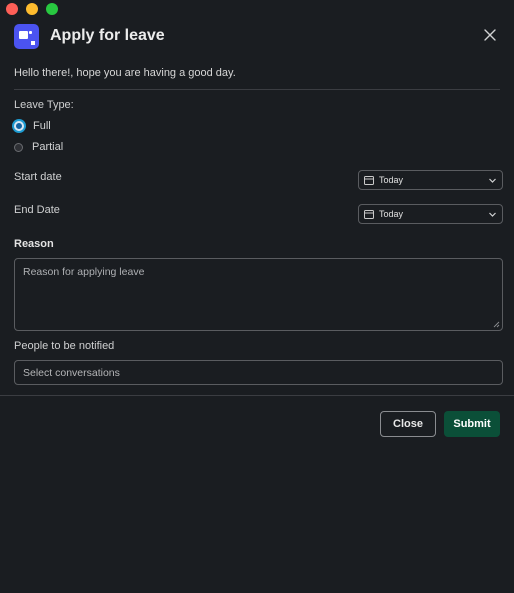 The height and width of the screenshot is (593, 514). What do you see at coordinates (257, 36) in the screenshot?
I see `modal-header: Apply for leave` at bounding box center [257, 36].